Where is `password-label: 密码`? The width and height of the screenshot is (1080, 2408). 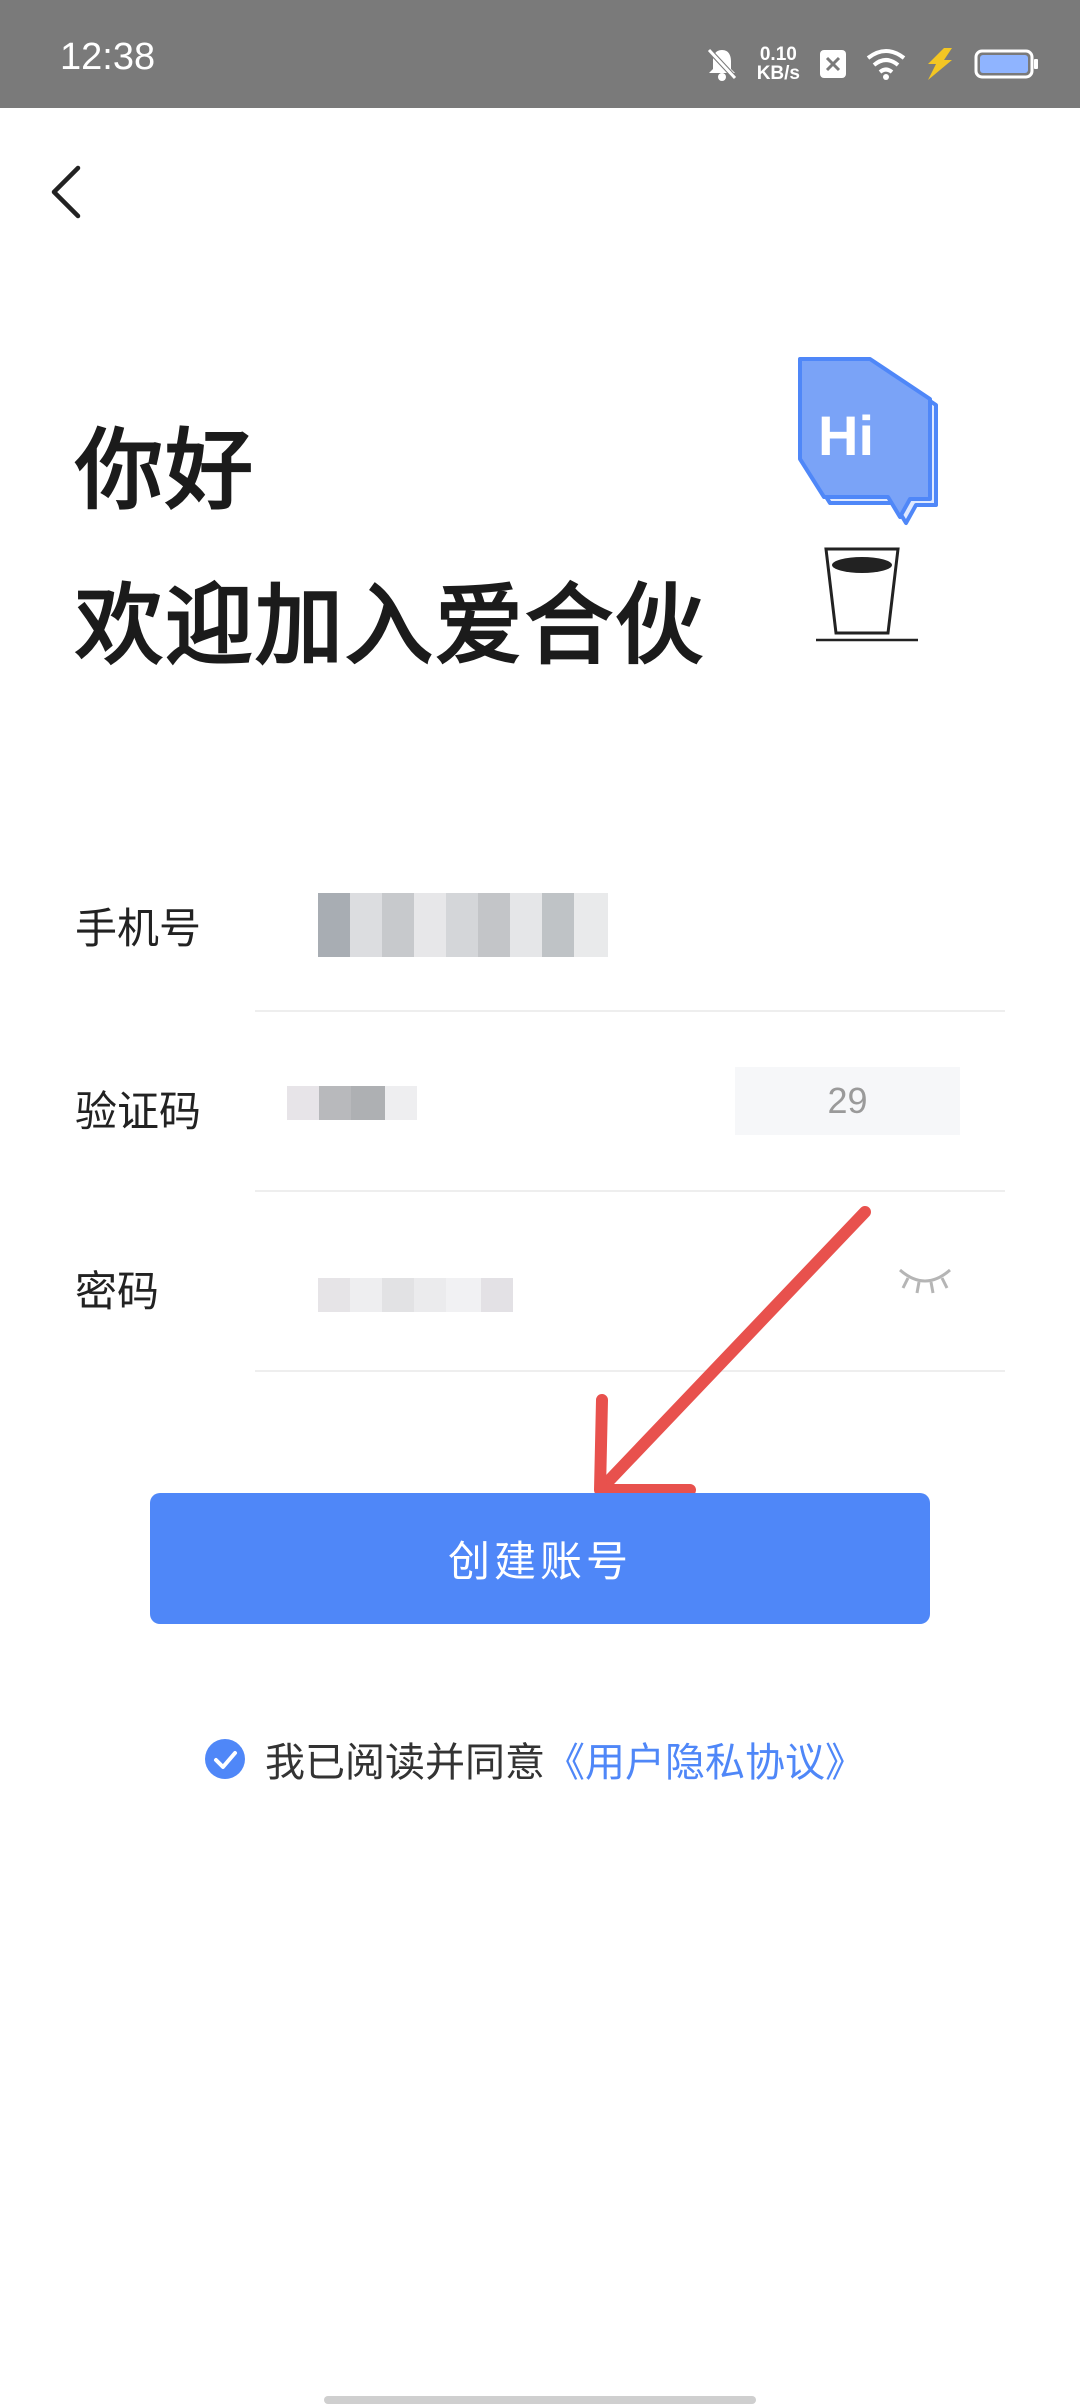
password-label: 密码 is located at coordinates (117, 1291).